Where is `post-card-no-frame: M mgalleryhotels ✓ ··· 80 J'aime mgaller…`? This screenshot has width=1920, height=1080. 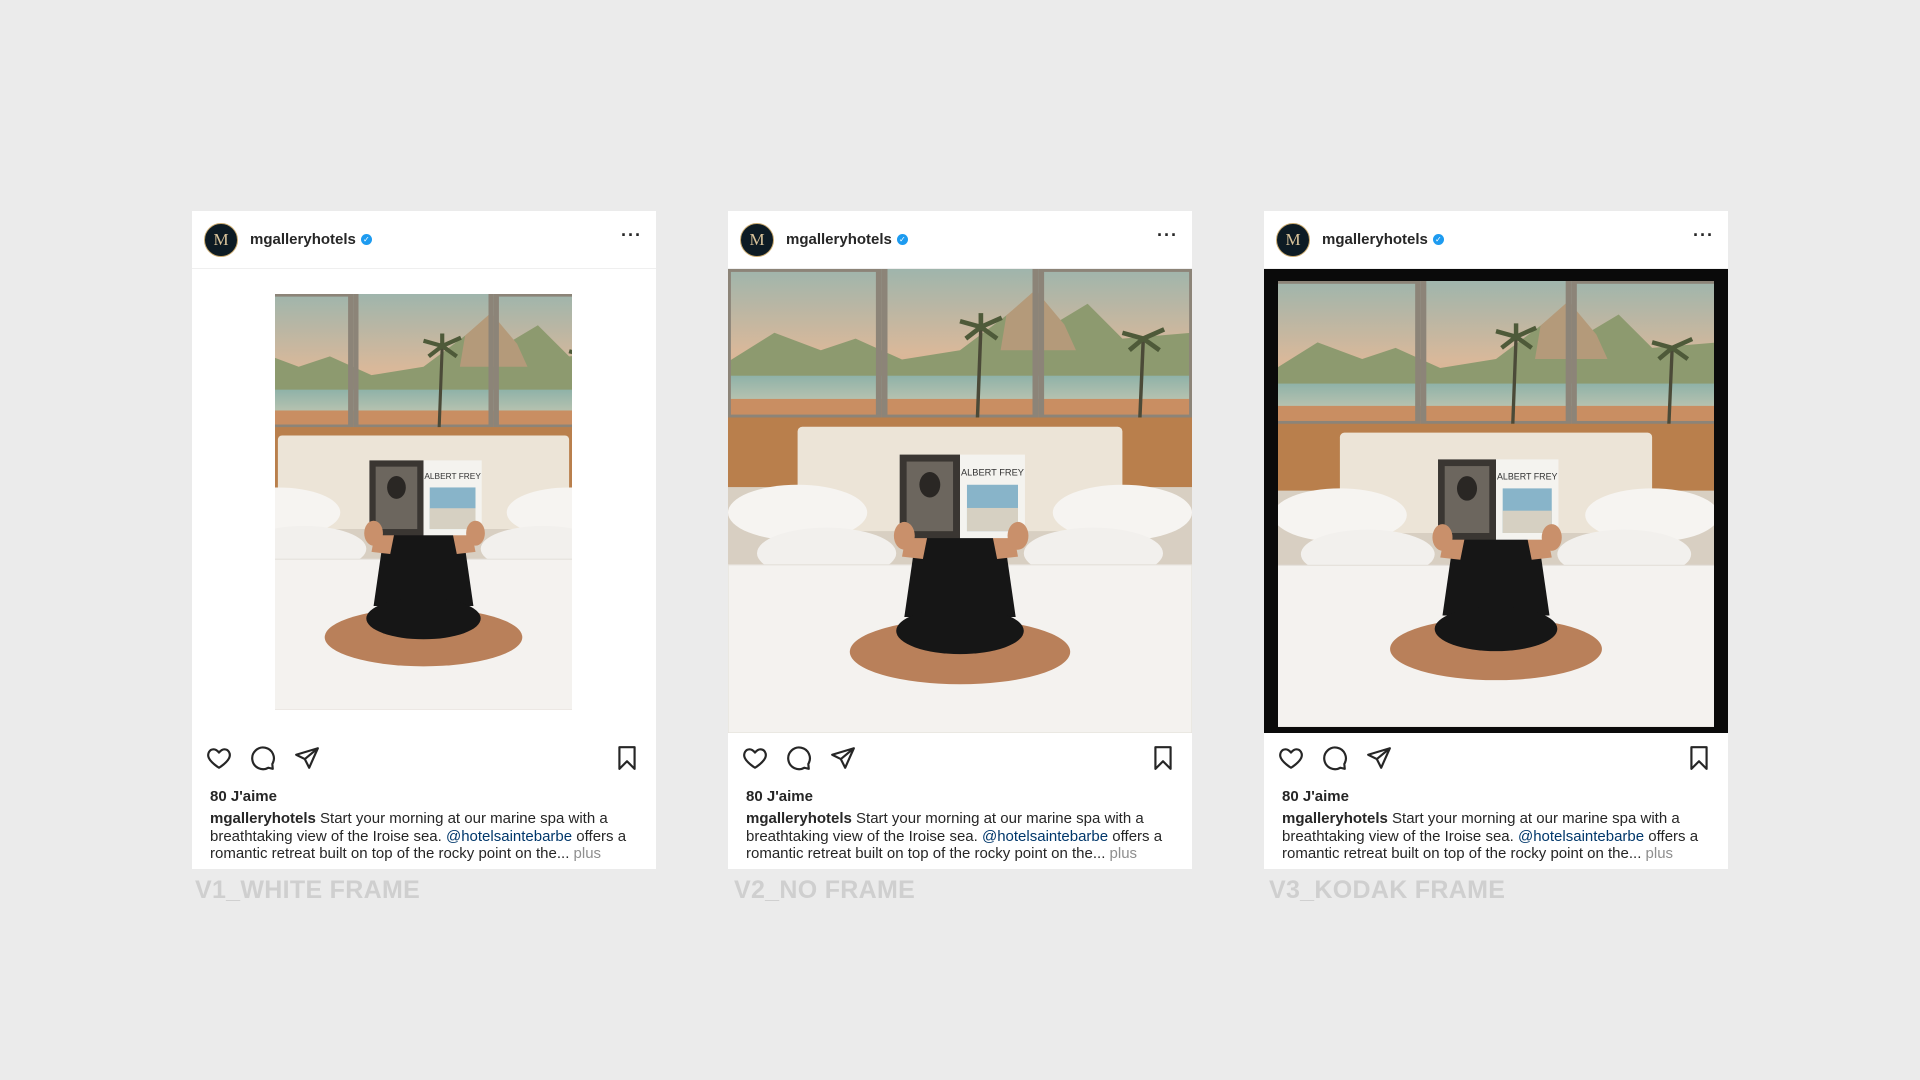 post-card-no-frame: M mgalleryhotels ✓ ··· 80 J'aime mgaller… is located at coordinates (960, 540).